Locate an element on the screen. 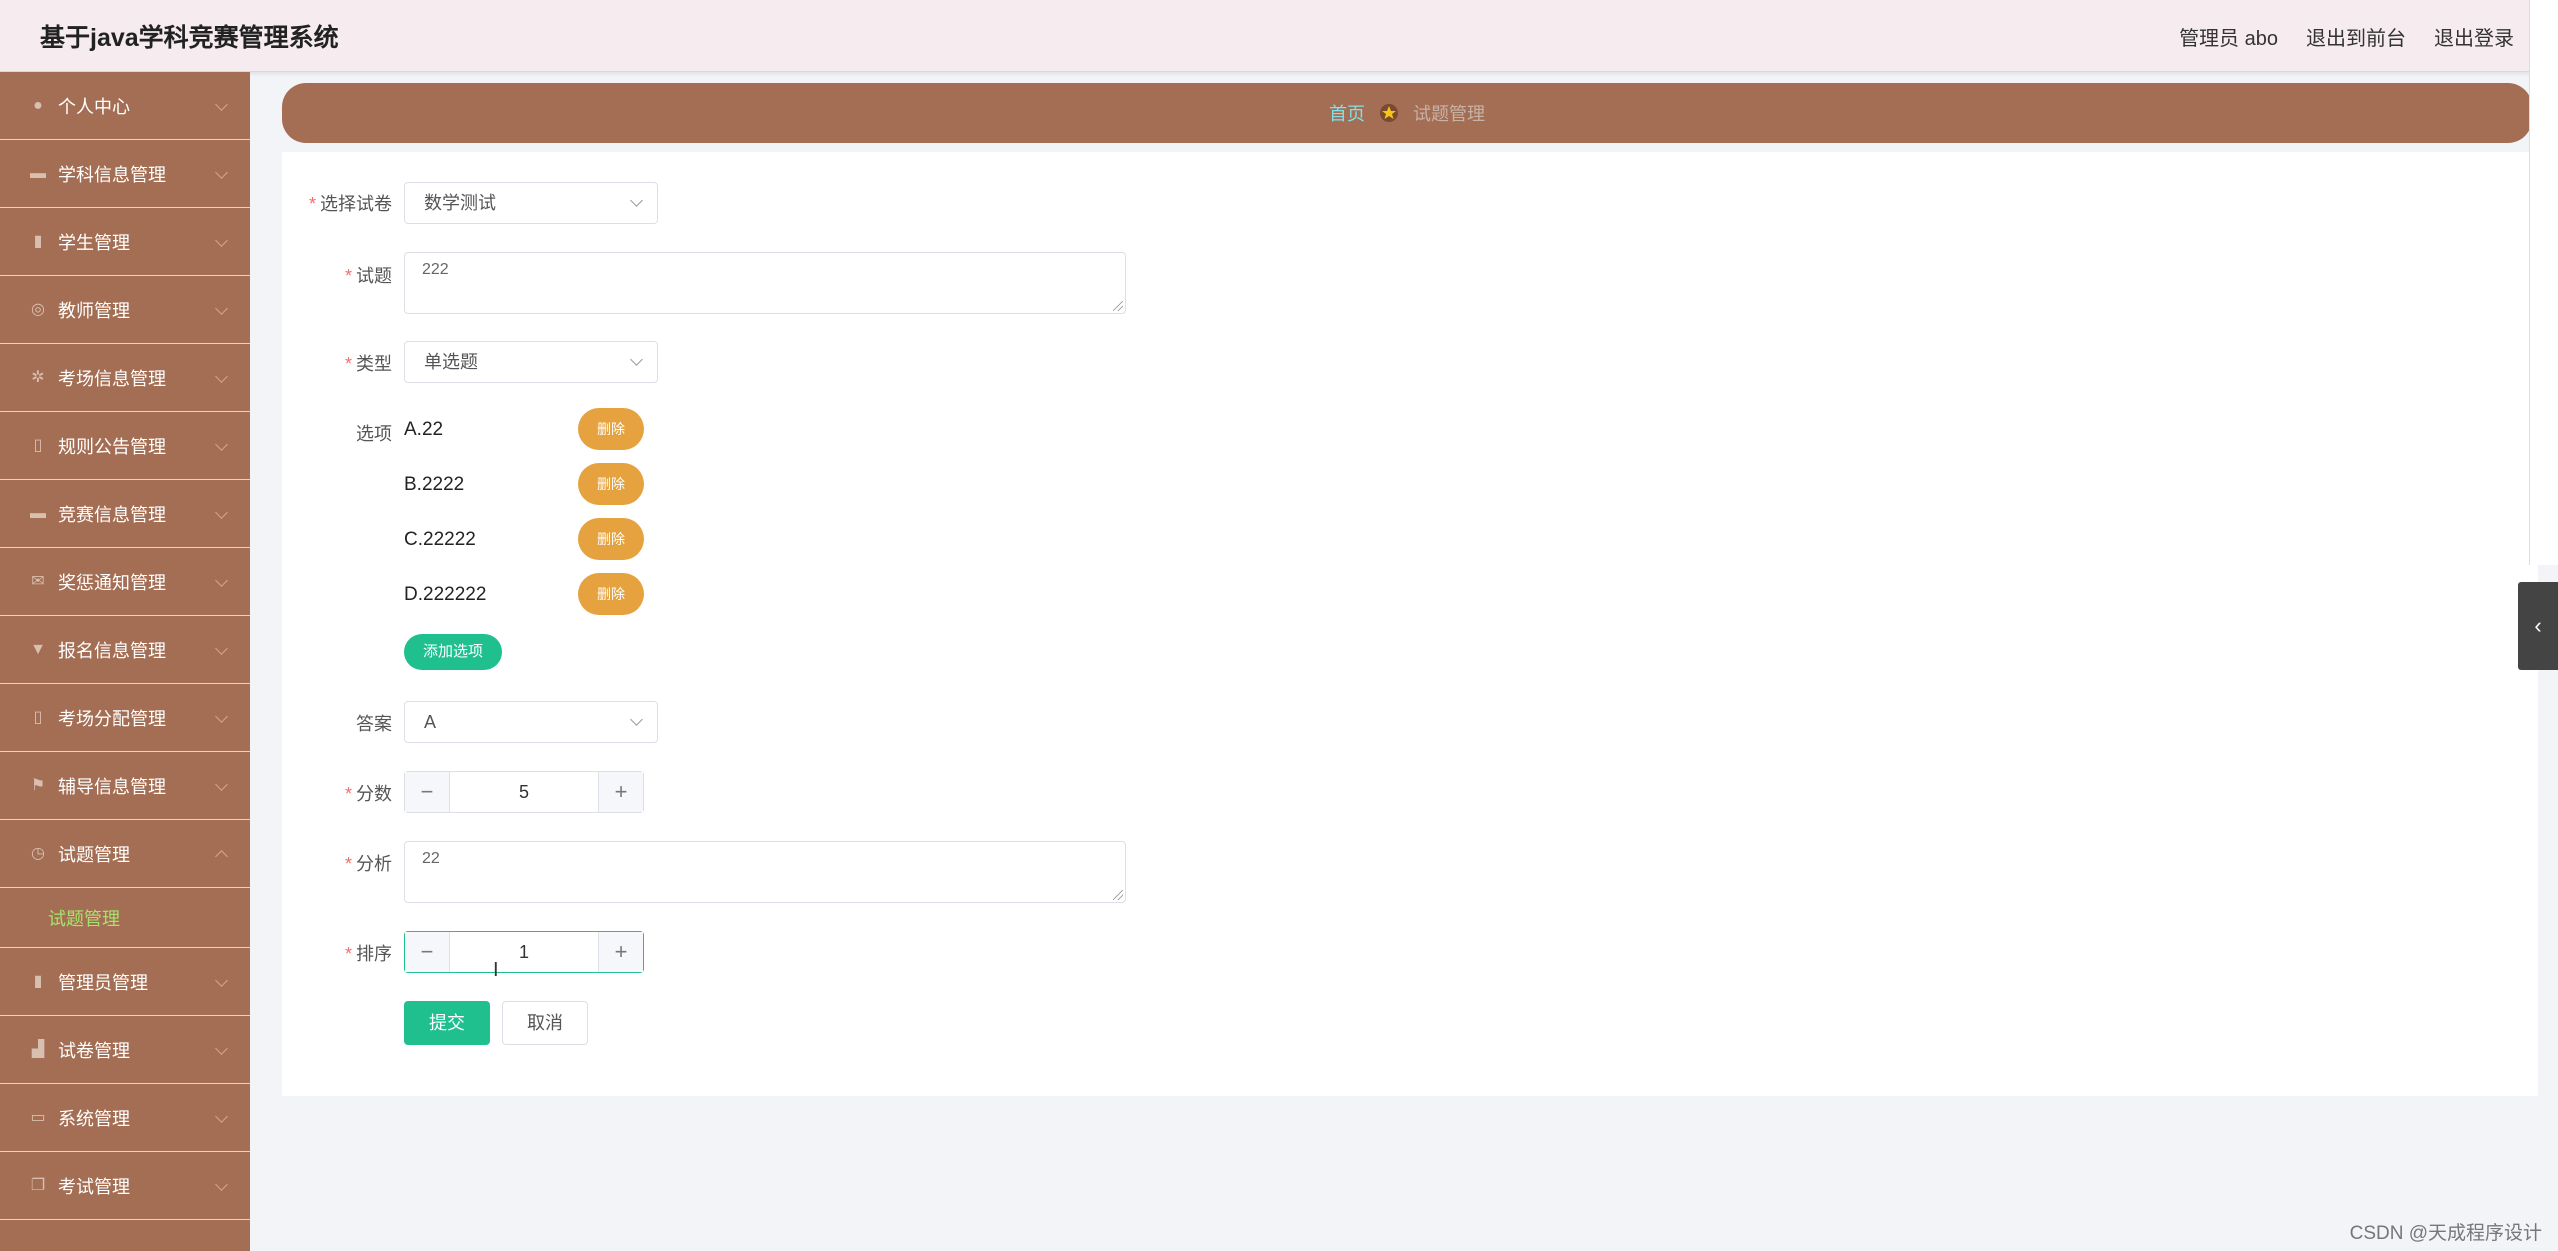  flag-icon: ⚑ is located at coordinates (38, 785).